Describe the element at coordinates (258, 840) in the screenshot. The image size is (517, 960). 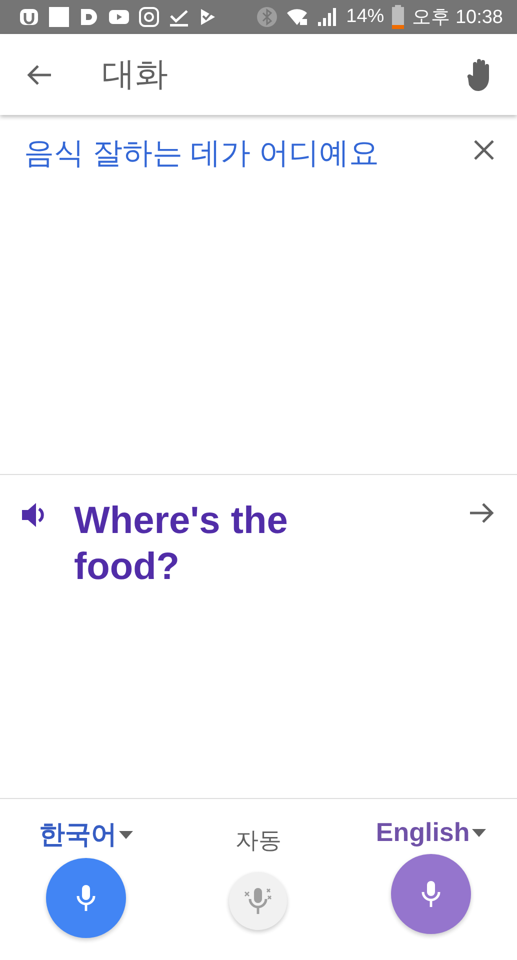
I see `auto-label: 자동` at that location.